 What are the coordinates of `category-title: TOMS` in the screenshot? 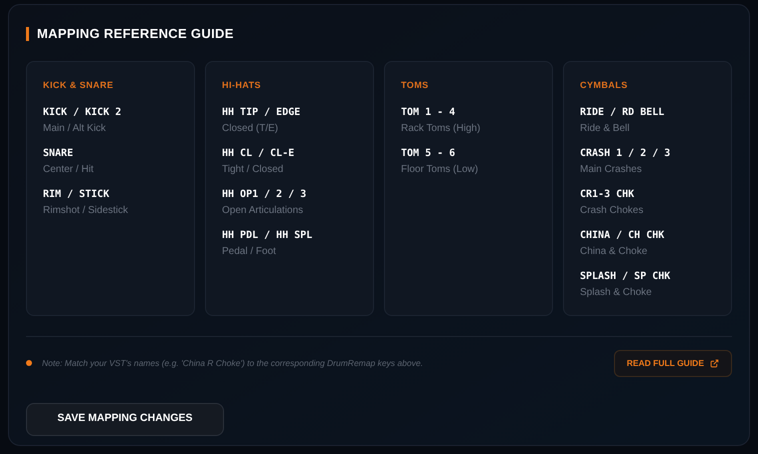 It's located at (415, 85).